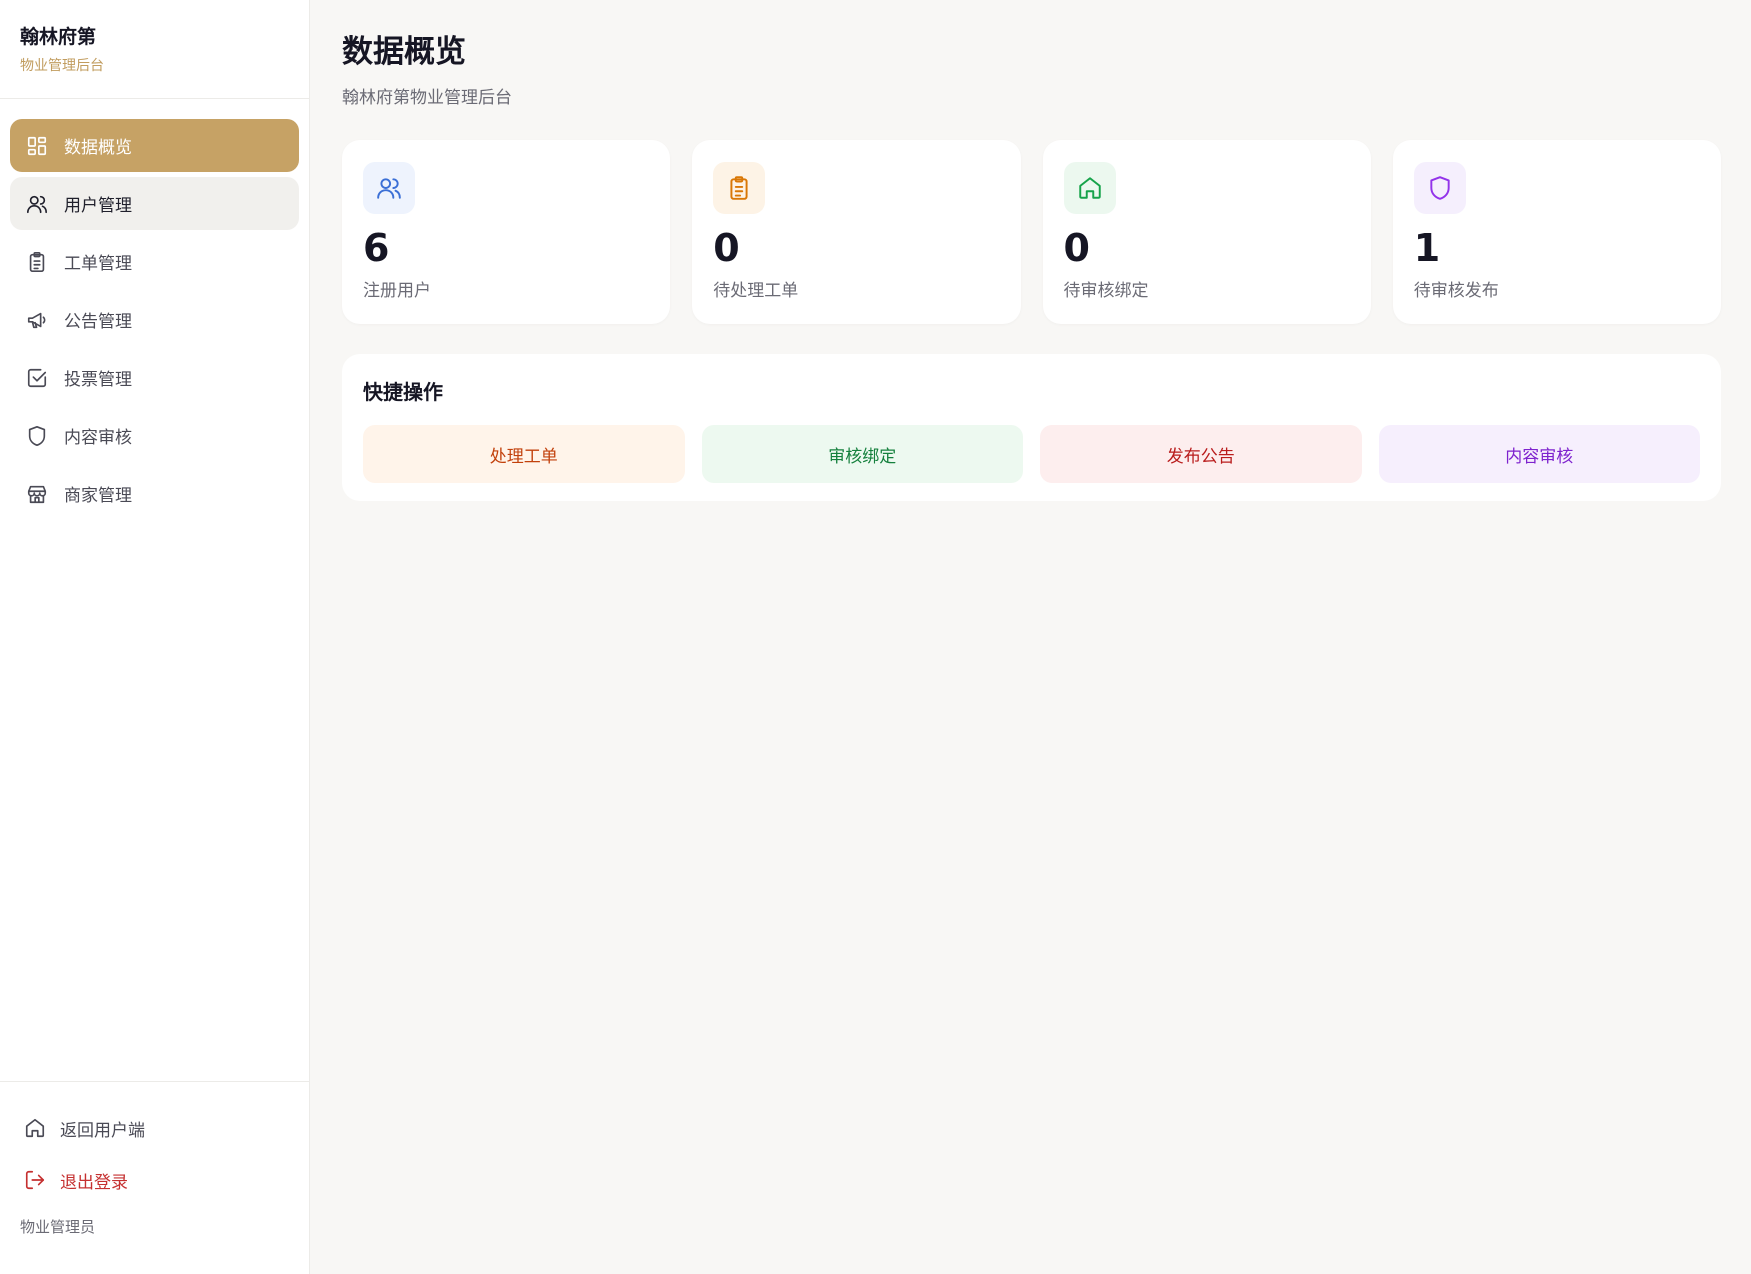  Describe the element at coordinates (427, 98) in the screenshot. I see `page-subtitle: 翰林府第物业管理后台` at that location.